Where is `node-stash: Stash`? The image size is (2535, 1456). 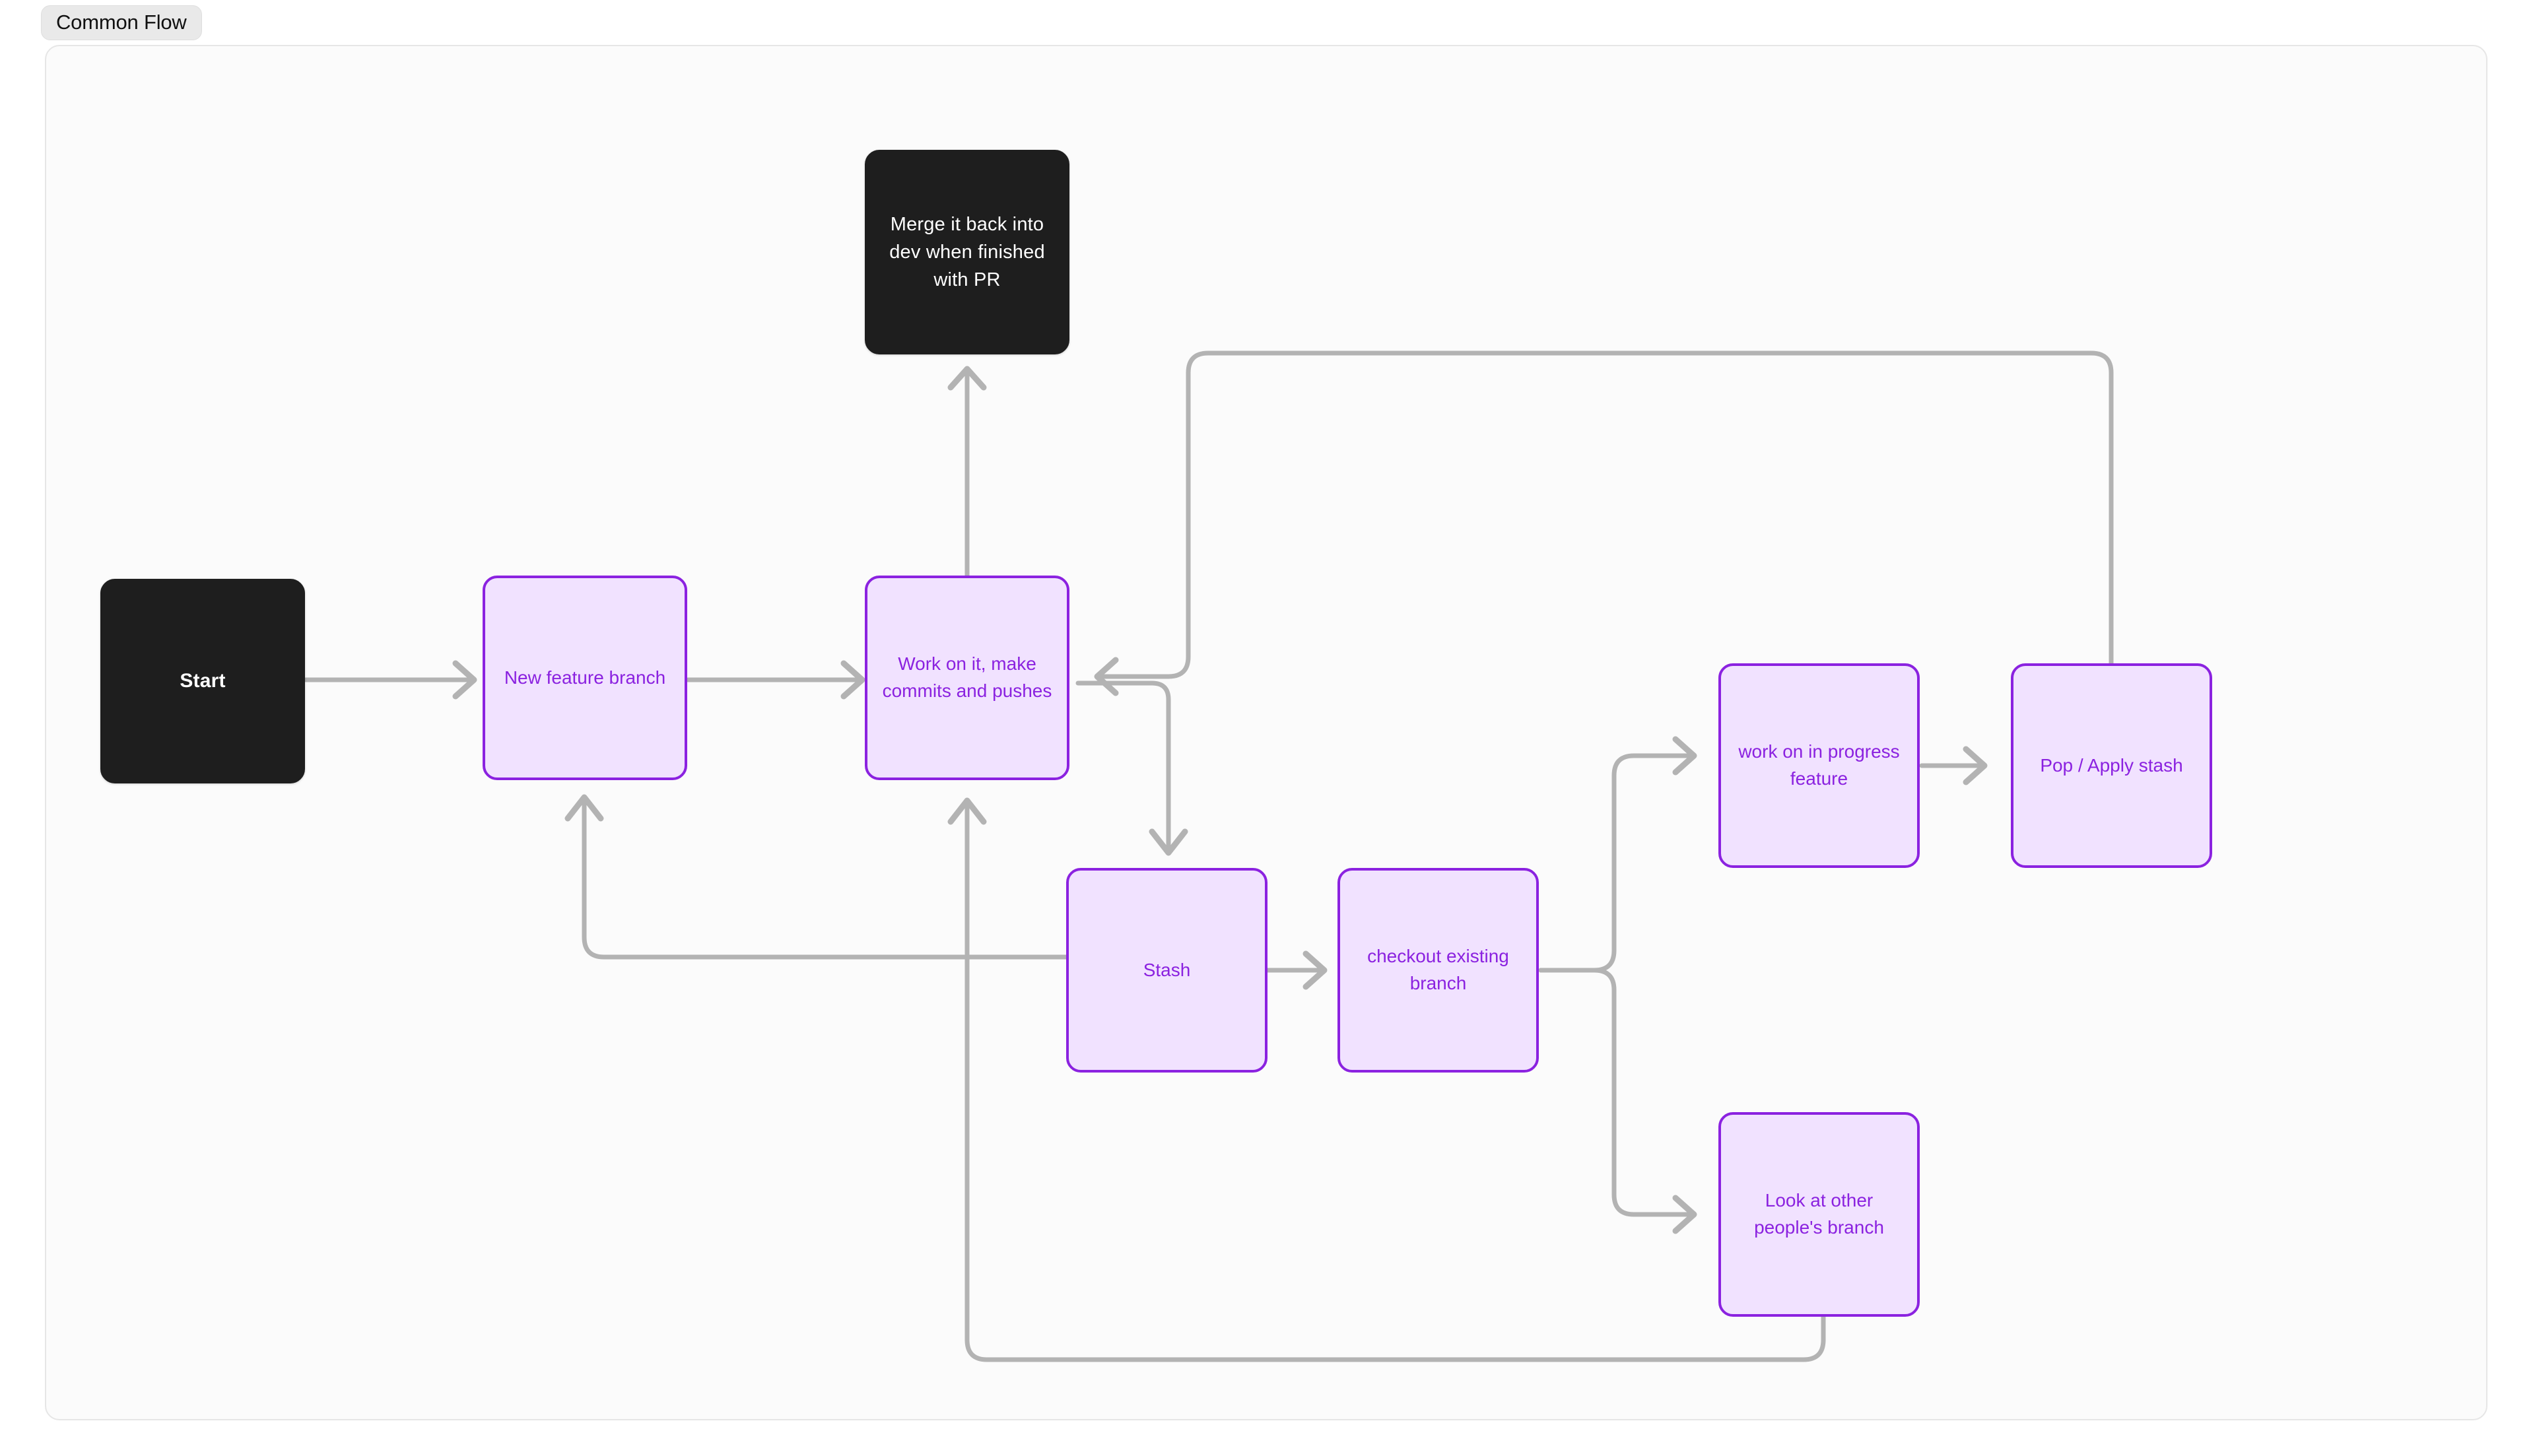 node-stash: Stash is located at coordinates (1167, 970).